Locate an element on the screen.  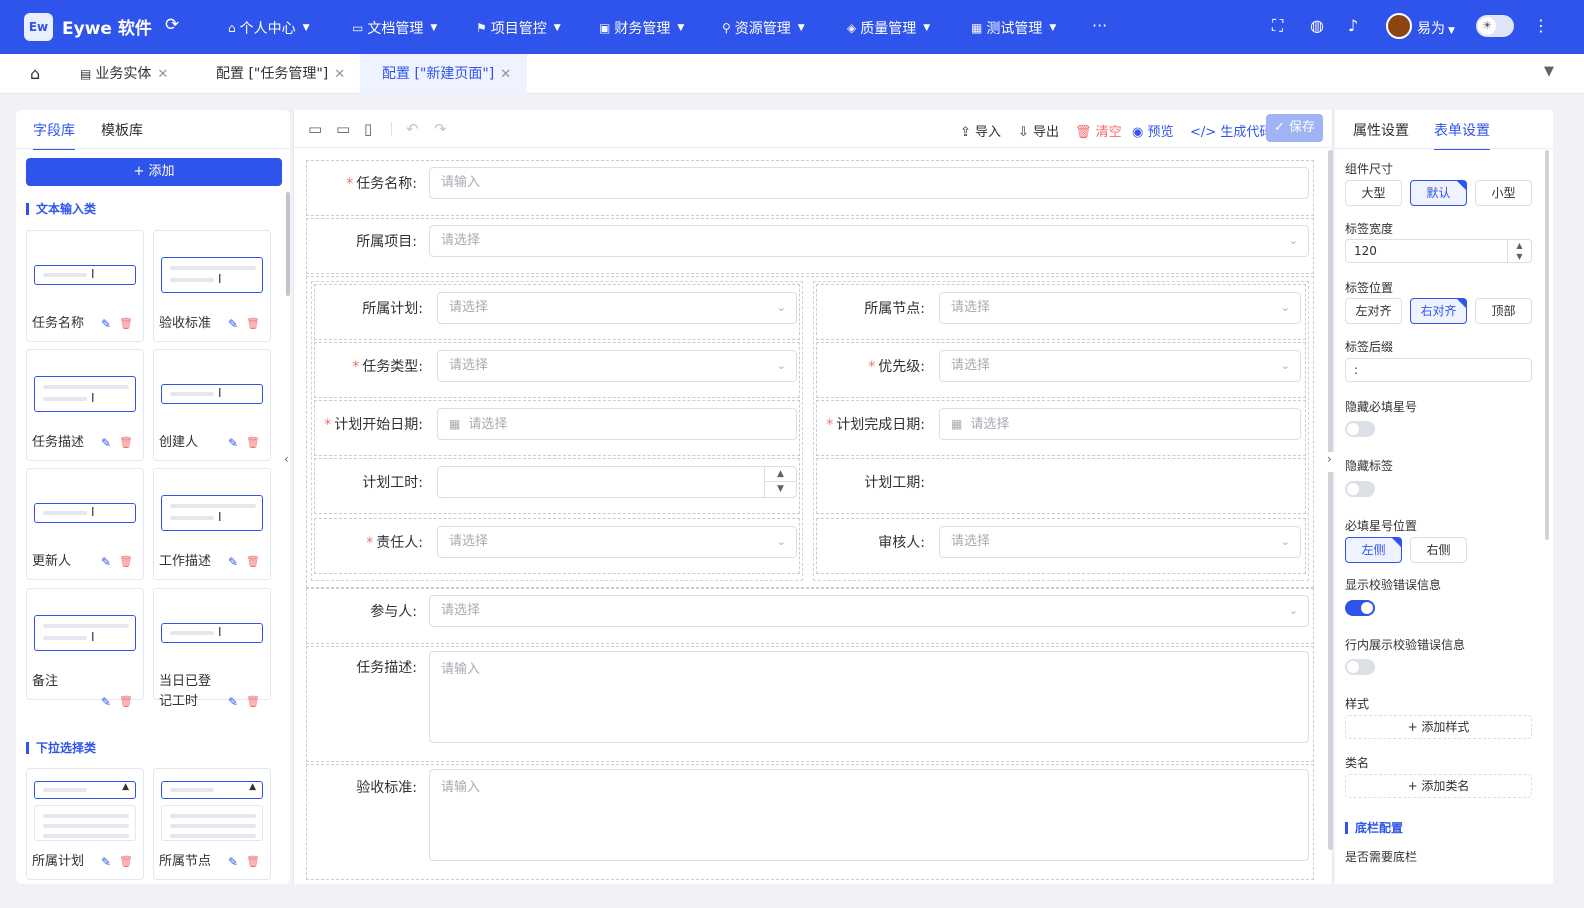
nav-quality: ◈ 质量管理 ▼ is located at coordinates (888, 28).